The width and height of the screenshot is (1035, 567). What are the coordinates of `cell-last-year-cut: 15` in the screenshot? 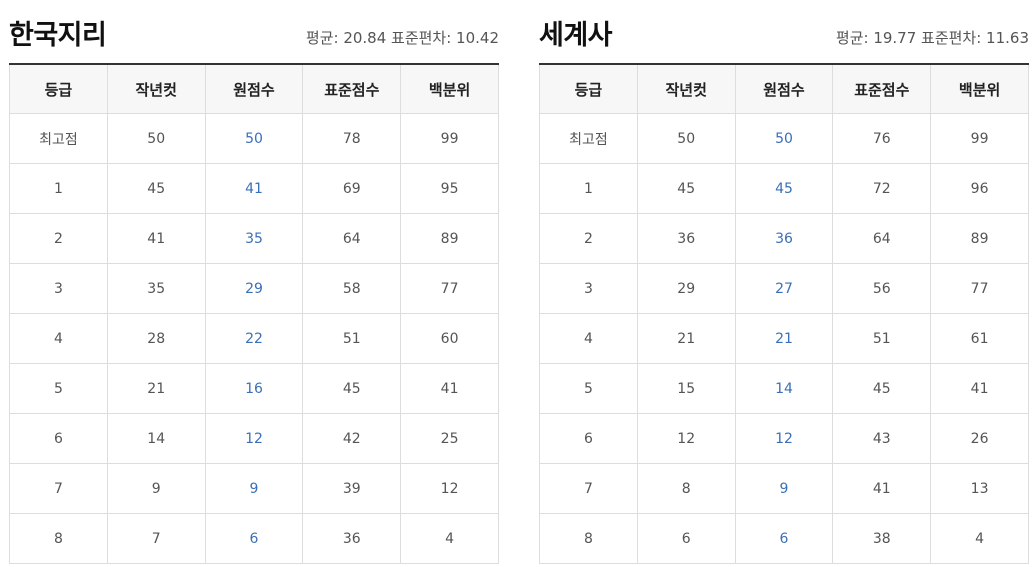 It's located at (686, 388).